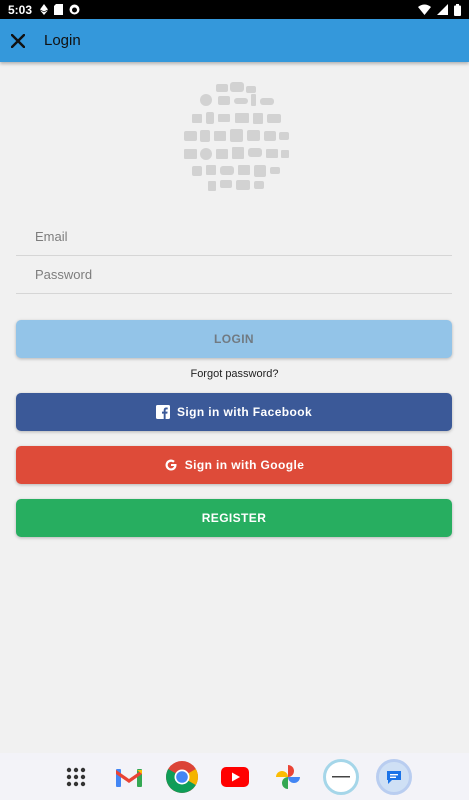  Describe the element at coordinates (424, 9) in the screenshot. I see `wifi-icon` at that location.